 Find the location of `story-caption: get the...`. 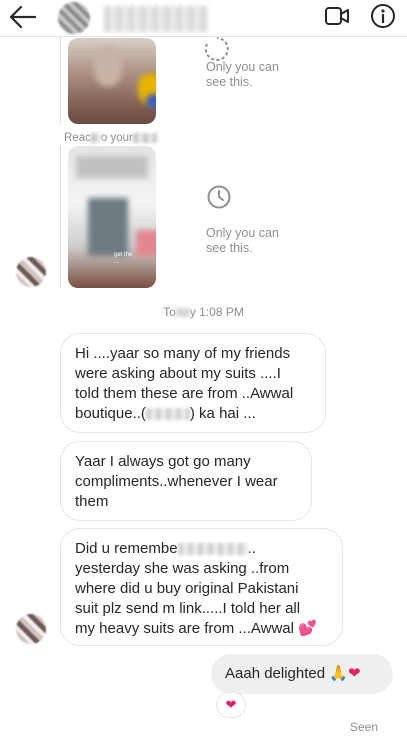

story-caption: get the... is located at coordinates (123, 258).